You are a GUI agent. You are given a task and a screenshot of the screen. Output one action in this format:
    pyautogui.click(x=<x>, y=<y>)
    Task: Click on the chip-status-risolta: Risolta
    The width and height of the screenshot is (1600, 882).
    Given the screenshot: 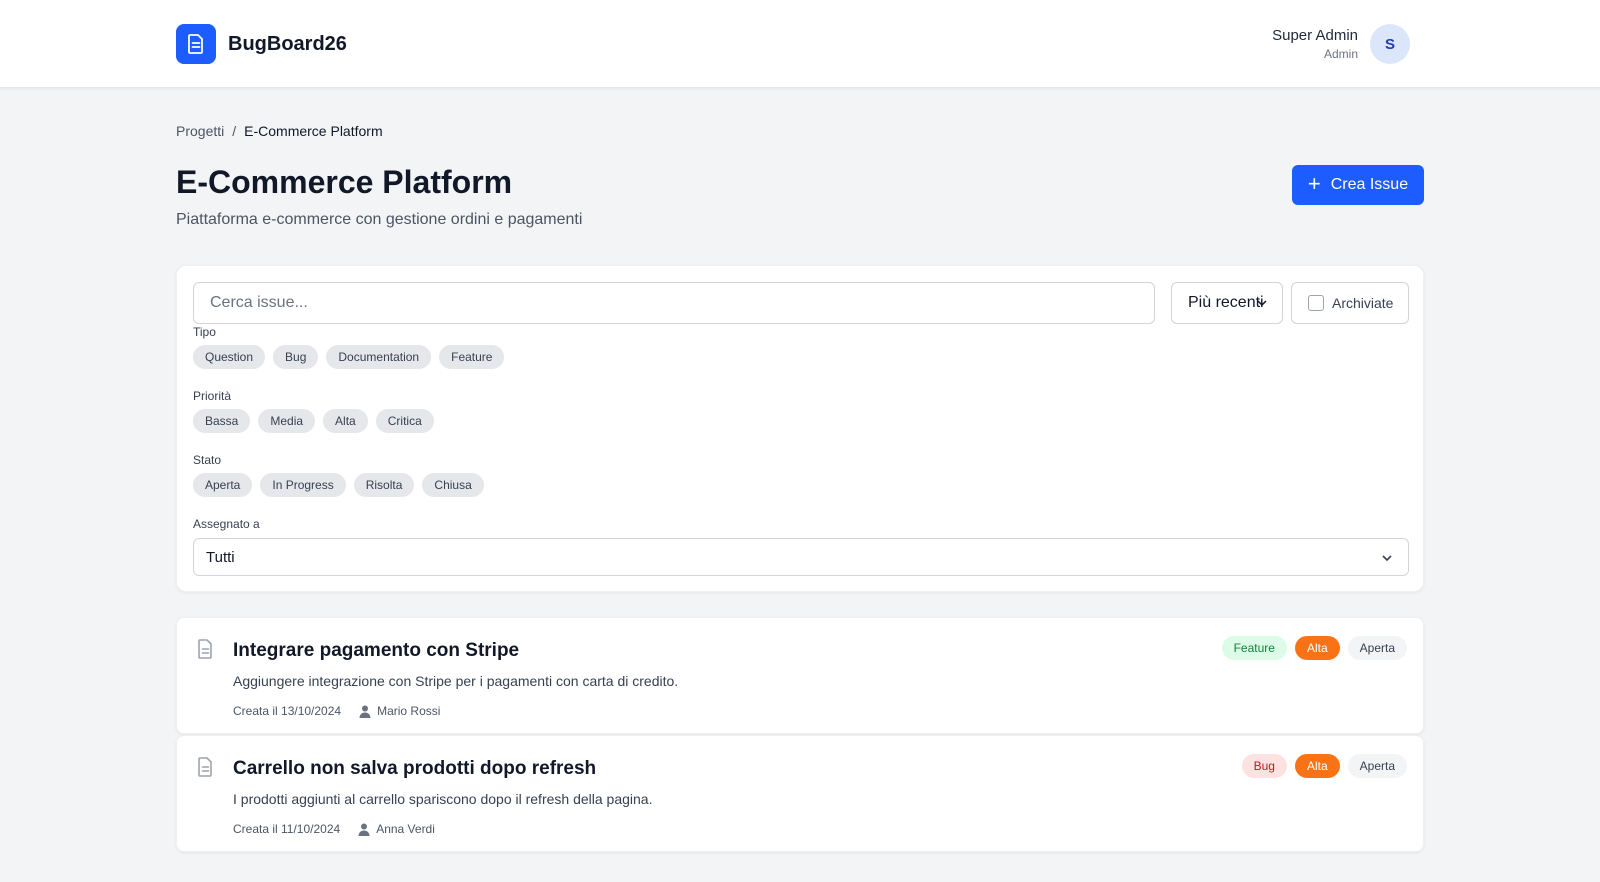 What is the action you would take?
    pyautogui.click(x=384, y=485)
    